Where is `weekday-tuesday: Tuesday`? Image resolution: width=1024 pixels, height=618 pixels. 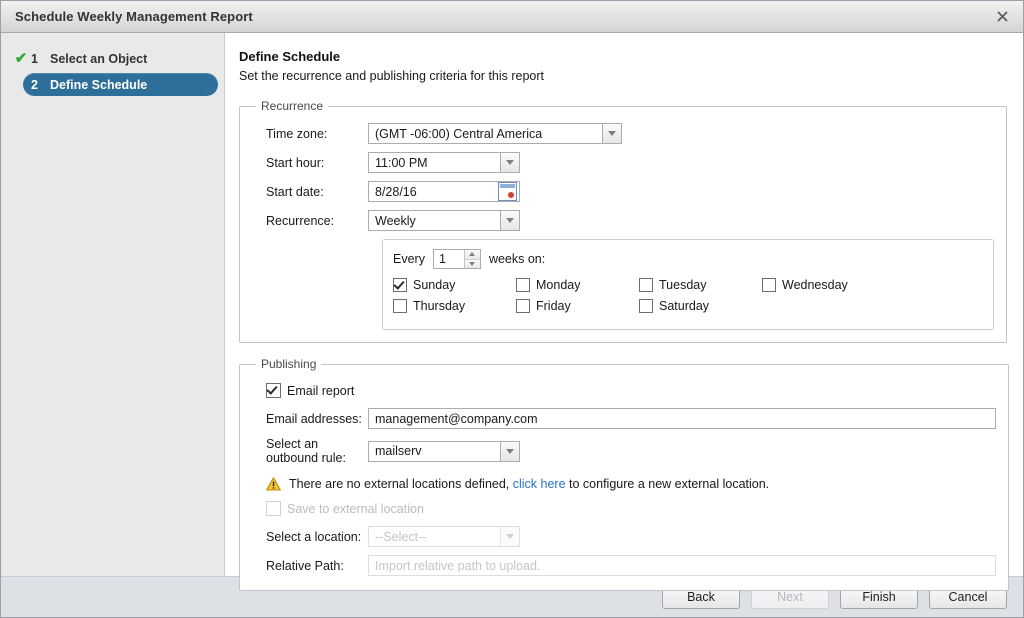
weekday-tuesday: Tuesday is located at coordinates (700, 285).